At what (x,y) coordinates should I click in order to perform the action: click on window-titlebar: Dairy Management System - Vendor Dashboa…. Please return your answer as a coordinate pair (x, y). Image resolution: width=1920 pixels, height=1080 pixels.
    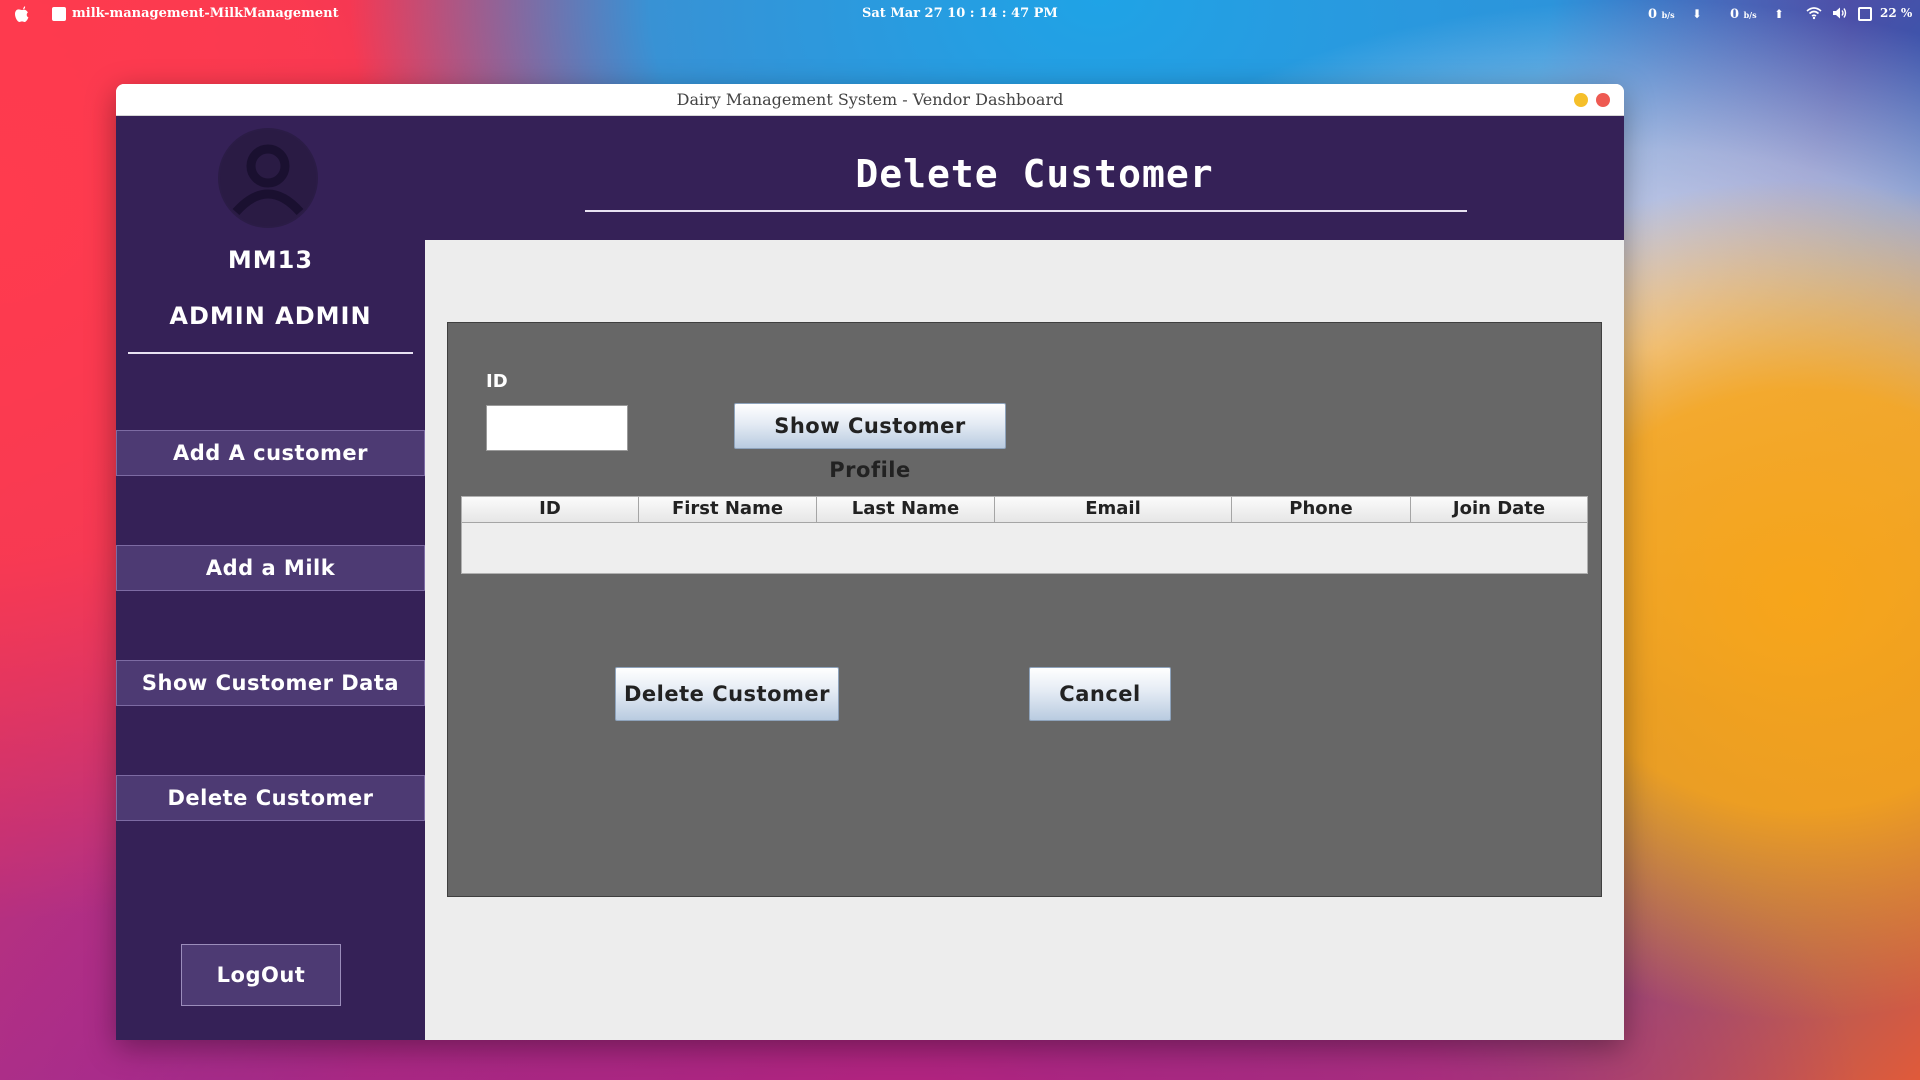
    Looking at the image, I should click on (870, 100).